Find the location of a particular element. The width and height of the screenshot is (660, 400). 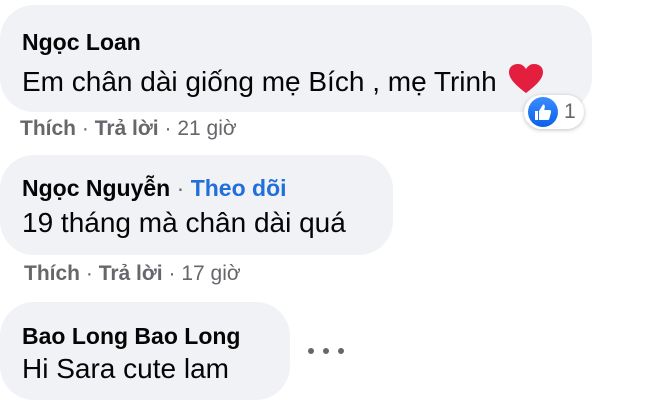

comment-header: Ngọc Nguyễn · Theo dõi is located at coordinates (154, 188).